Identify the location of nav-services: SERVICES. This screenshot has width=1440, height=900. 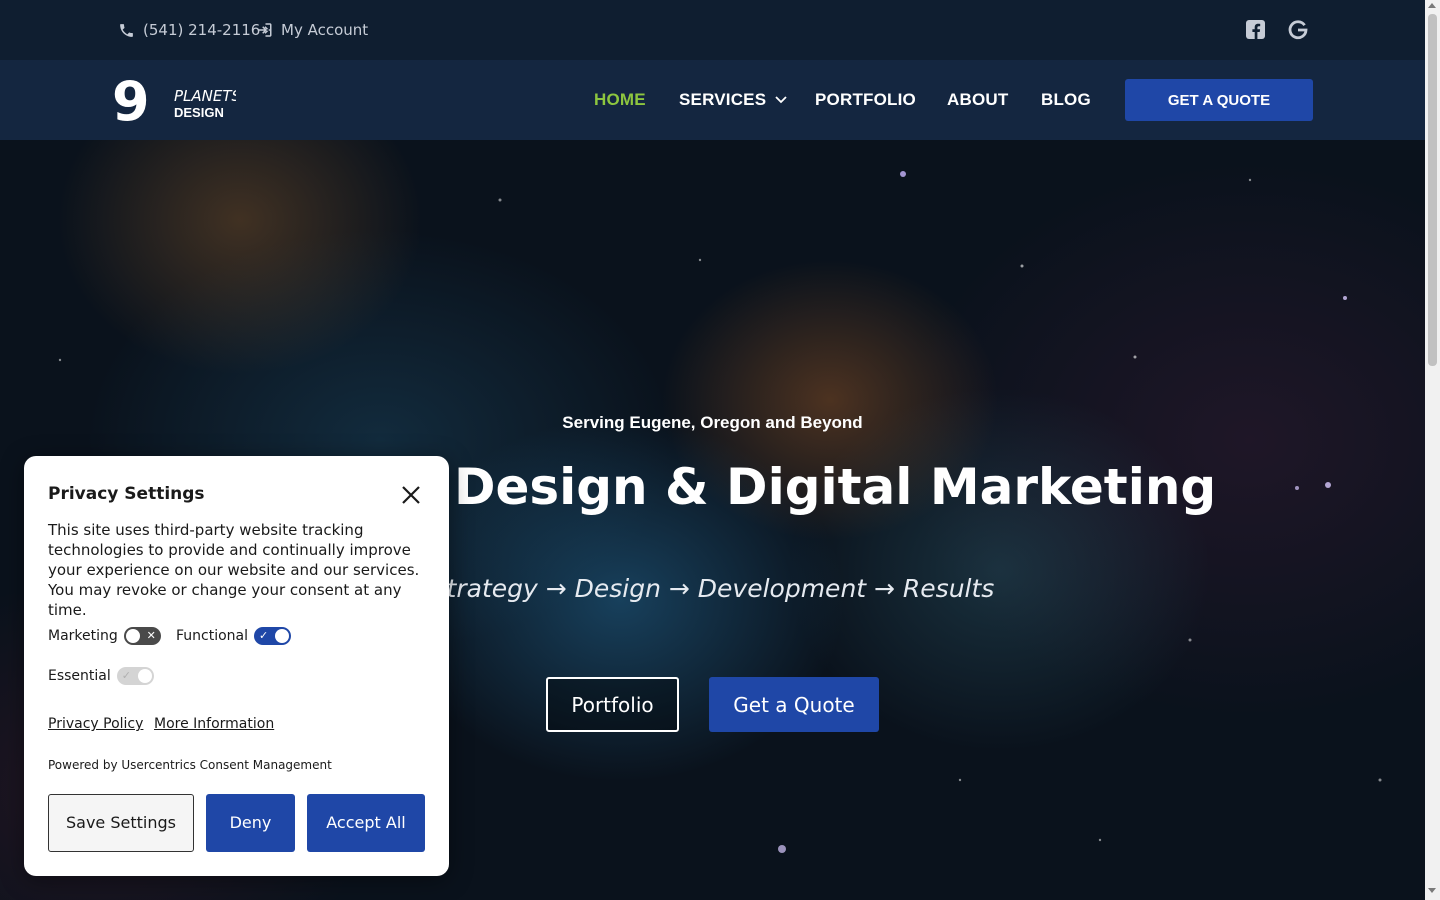
(733, 100).